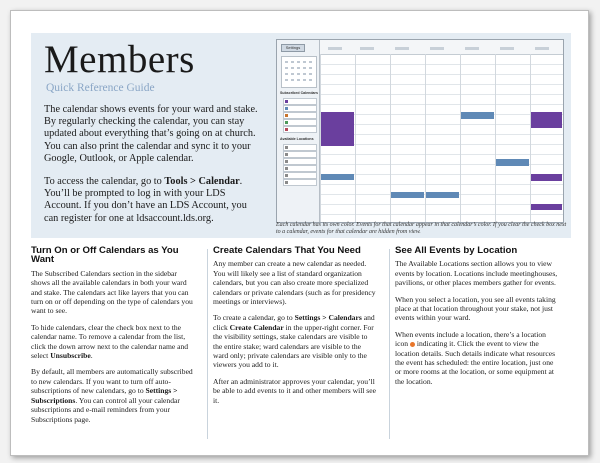  I want to click on mini-calendar, so click(299, 72).